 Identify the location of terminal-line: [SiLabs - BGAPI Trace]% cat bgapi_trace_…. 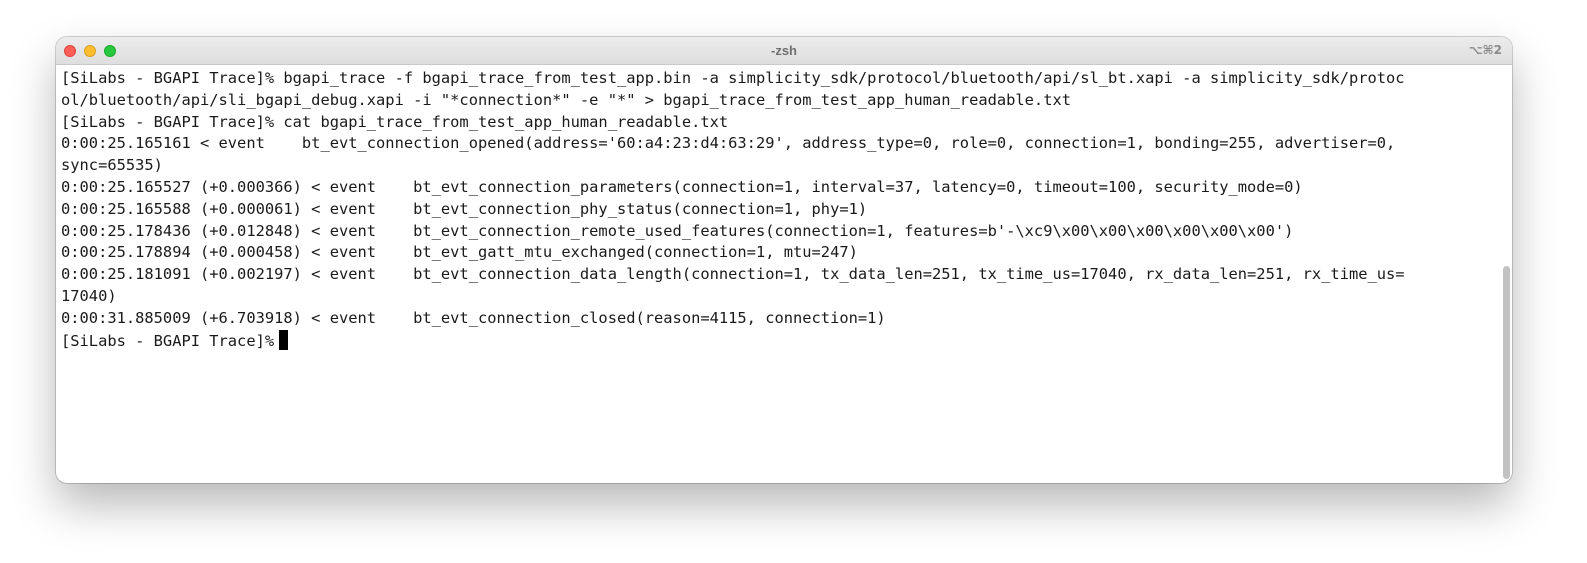
(395, 121).